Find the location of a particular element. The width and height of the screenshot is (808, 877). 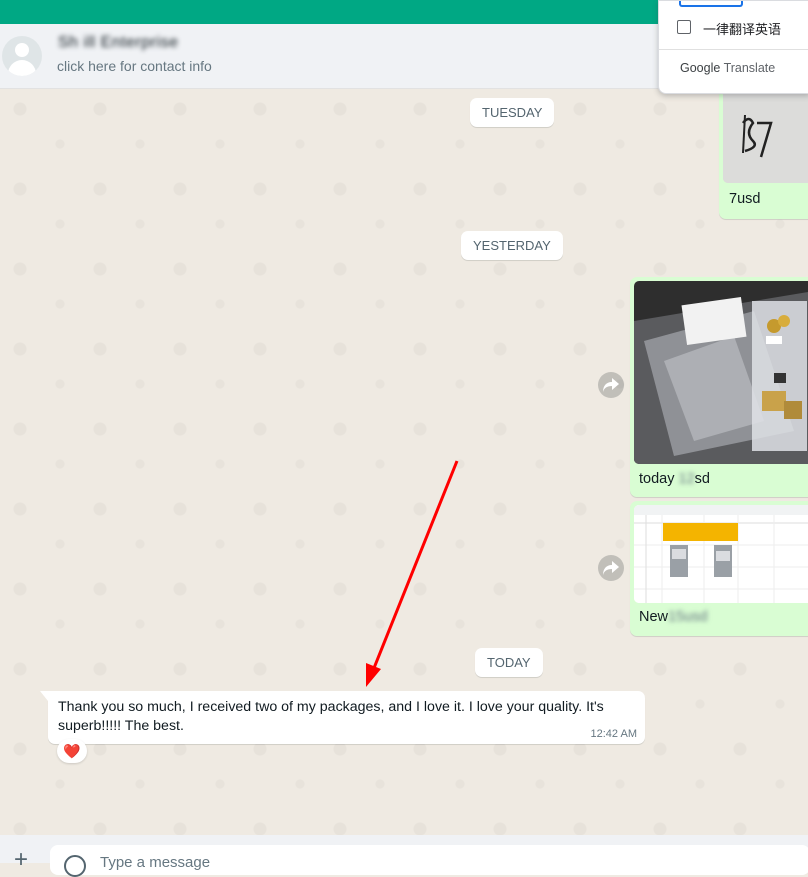

google-translate-popup: 一律翻译英语 Google Translate is located at coordinates (733, 47).